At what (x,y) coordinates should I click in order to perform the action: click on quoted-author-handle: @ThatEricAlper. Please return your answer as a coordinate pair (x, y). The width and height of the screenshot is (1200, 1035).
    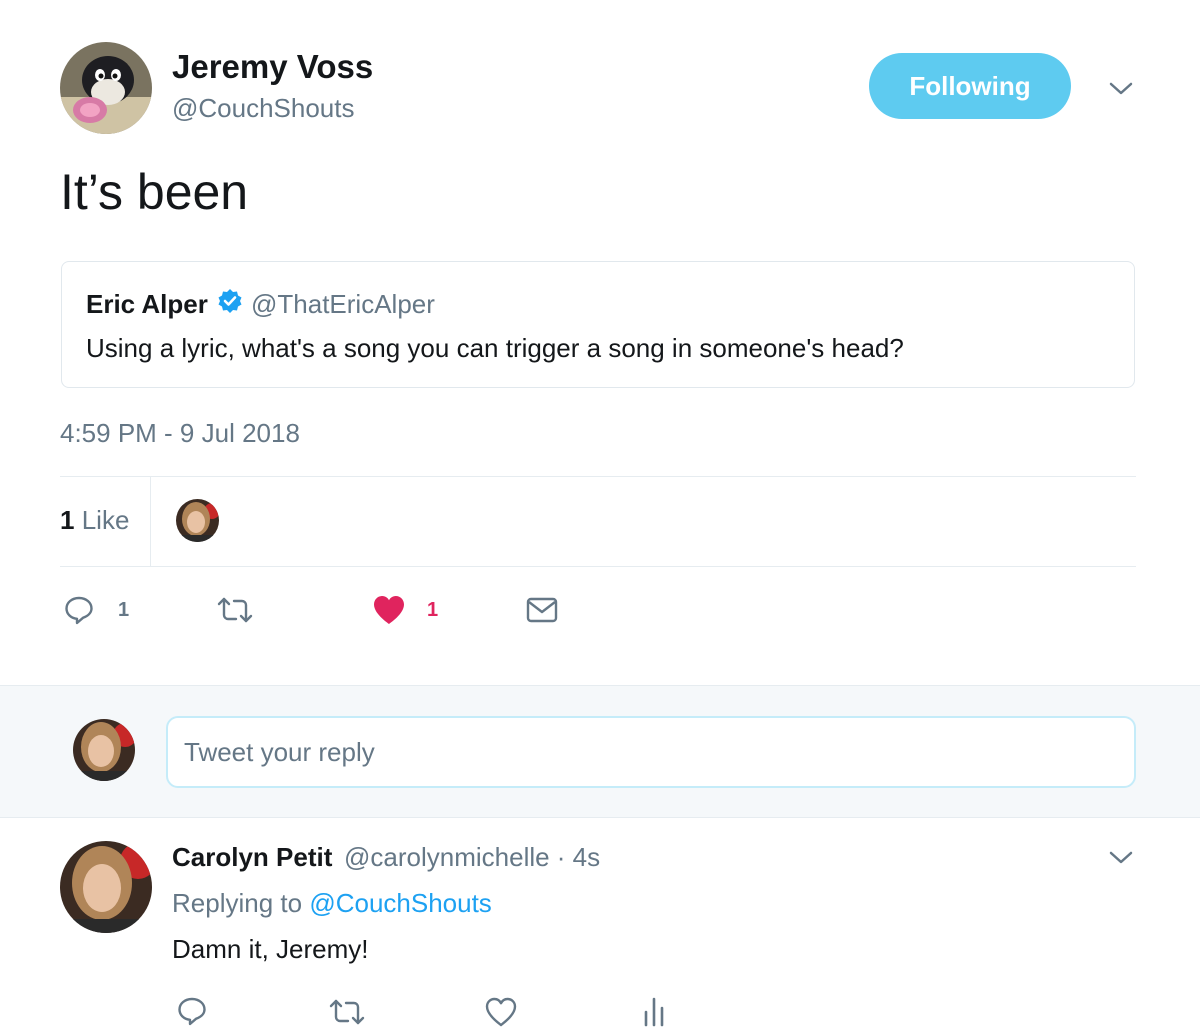
    Looking at the image, I should click on (343, 304).